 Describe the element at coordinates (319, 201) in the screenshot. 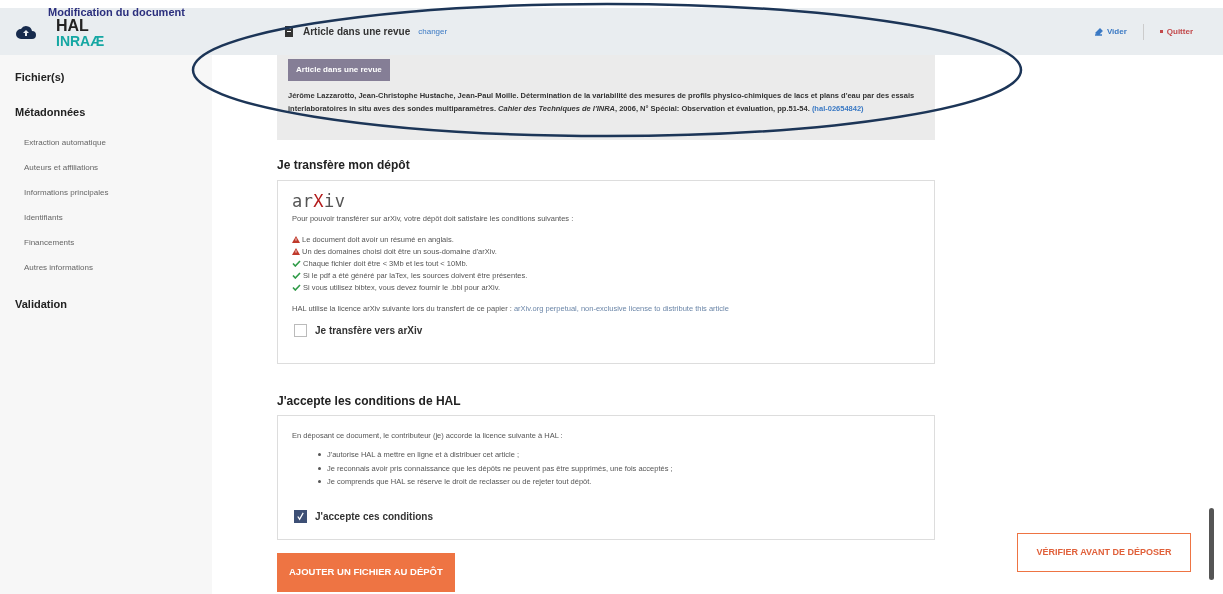

I see `arxiv-logo: arXiv` at that location.